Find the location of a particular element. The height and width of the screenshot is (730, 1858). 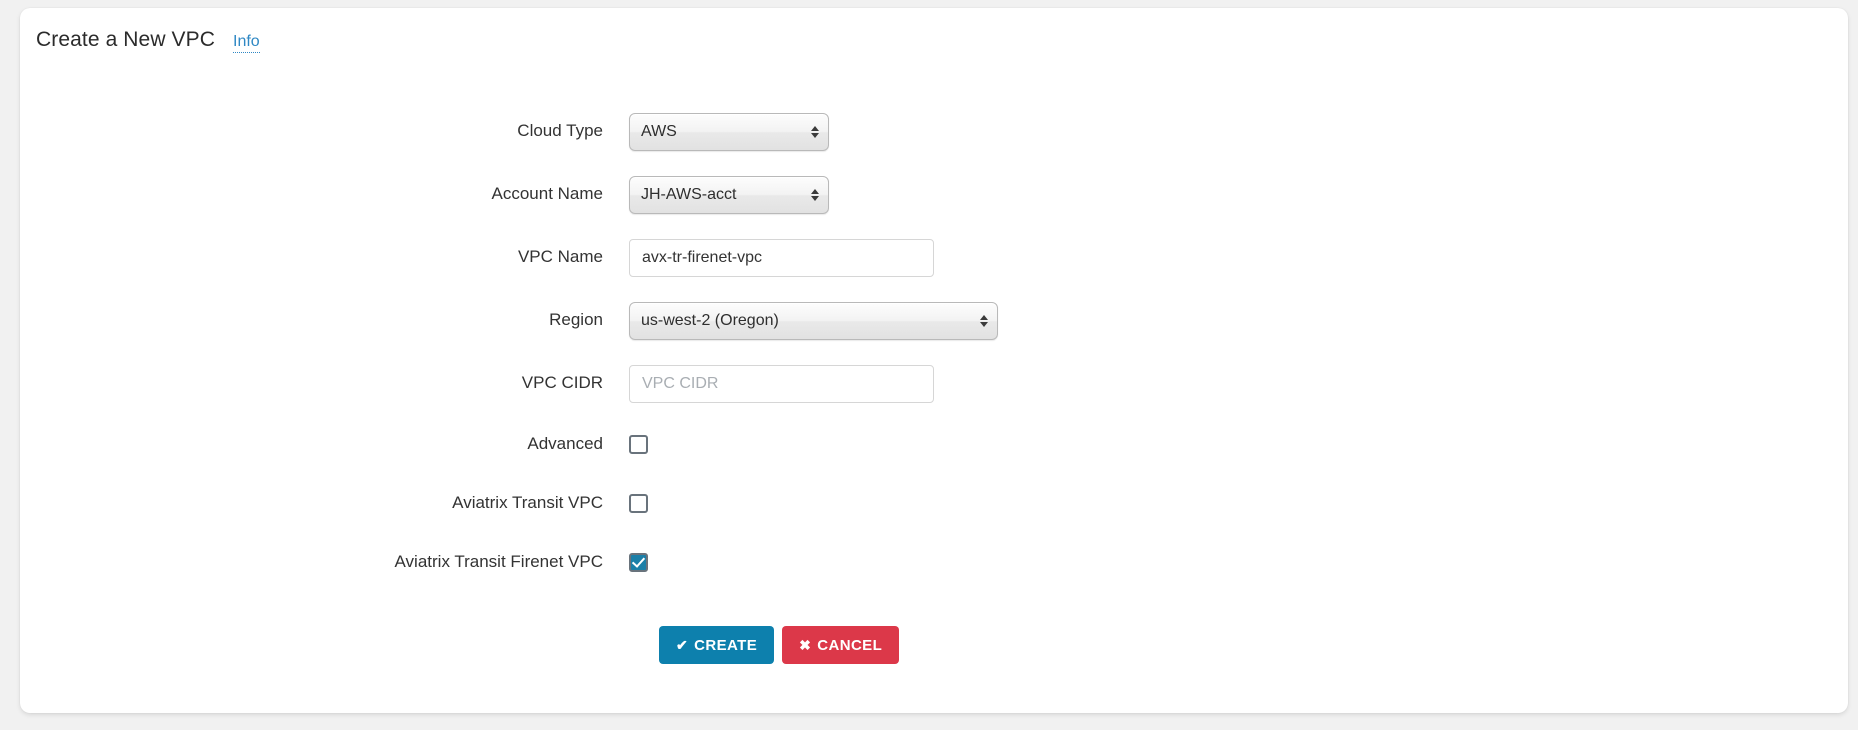

vpc-name-input is located at coordinates (781, 257).